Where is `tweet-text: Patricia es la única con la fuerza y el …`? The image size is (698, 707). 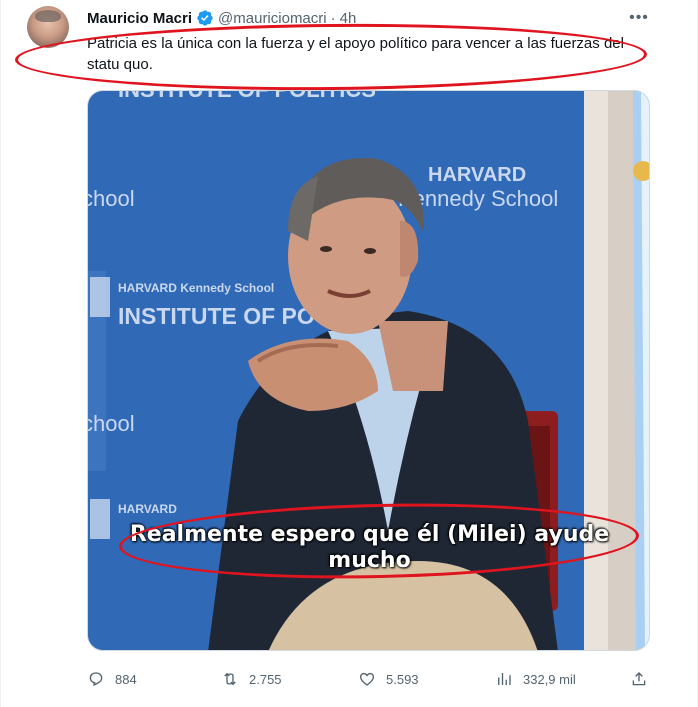 tweet-text: Patricia es la única con la fuerza y el … is located at coordinates (355, 54).